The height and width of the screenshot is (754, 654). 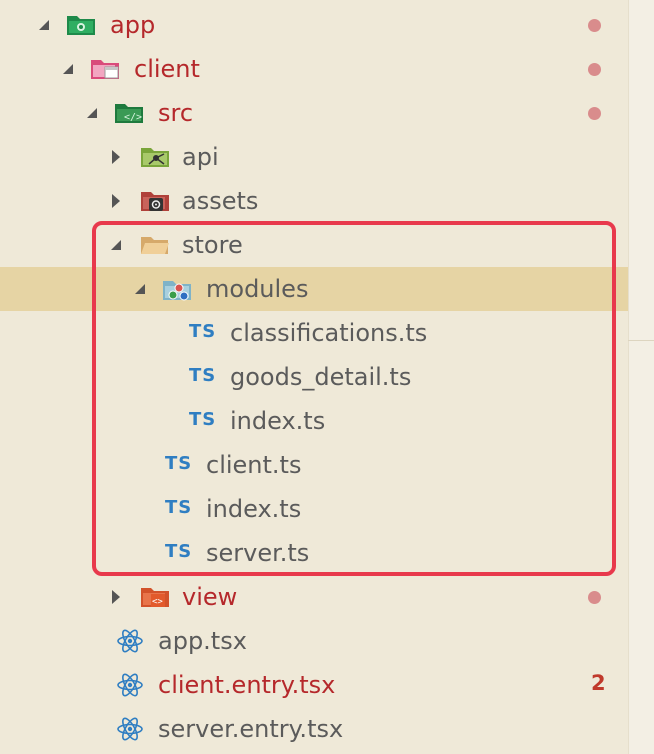 What do you see at coordinates (81, 24) in the screenshot?
I see `green-app-folder-icon` at bounding box center [81, 24].